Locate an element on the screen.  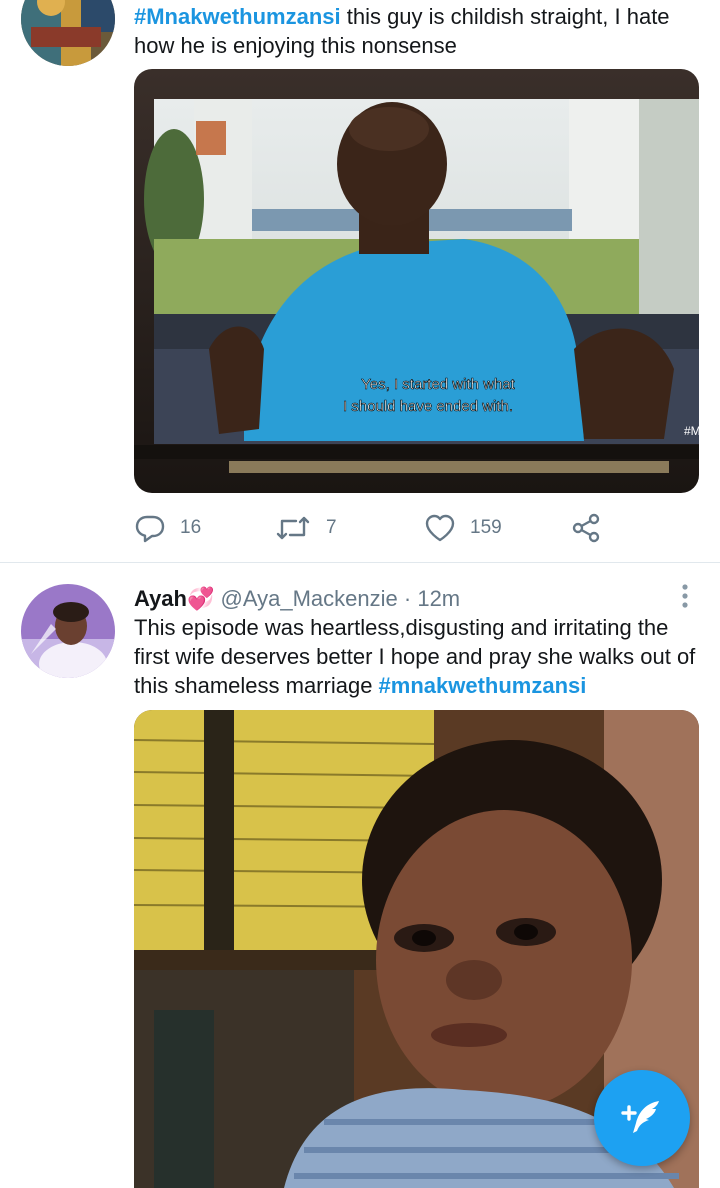
subtitle-line-1: Yes, I started with what is located at coordinates (438, 384).